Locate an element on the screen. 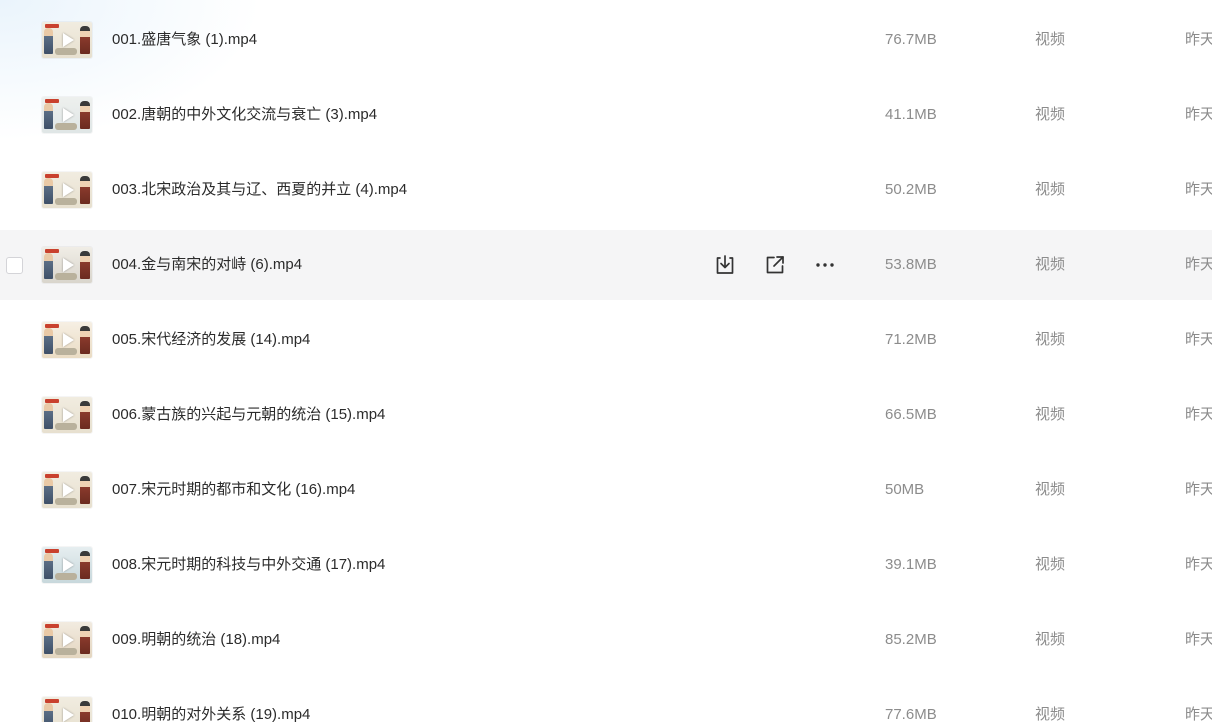 Image resolution: width=1212 pixels, height=722 pixels. file-name: 008.宋元时期的科技与中外交通 (17).mp4 is located at coordinates (248, 565).